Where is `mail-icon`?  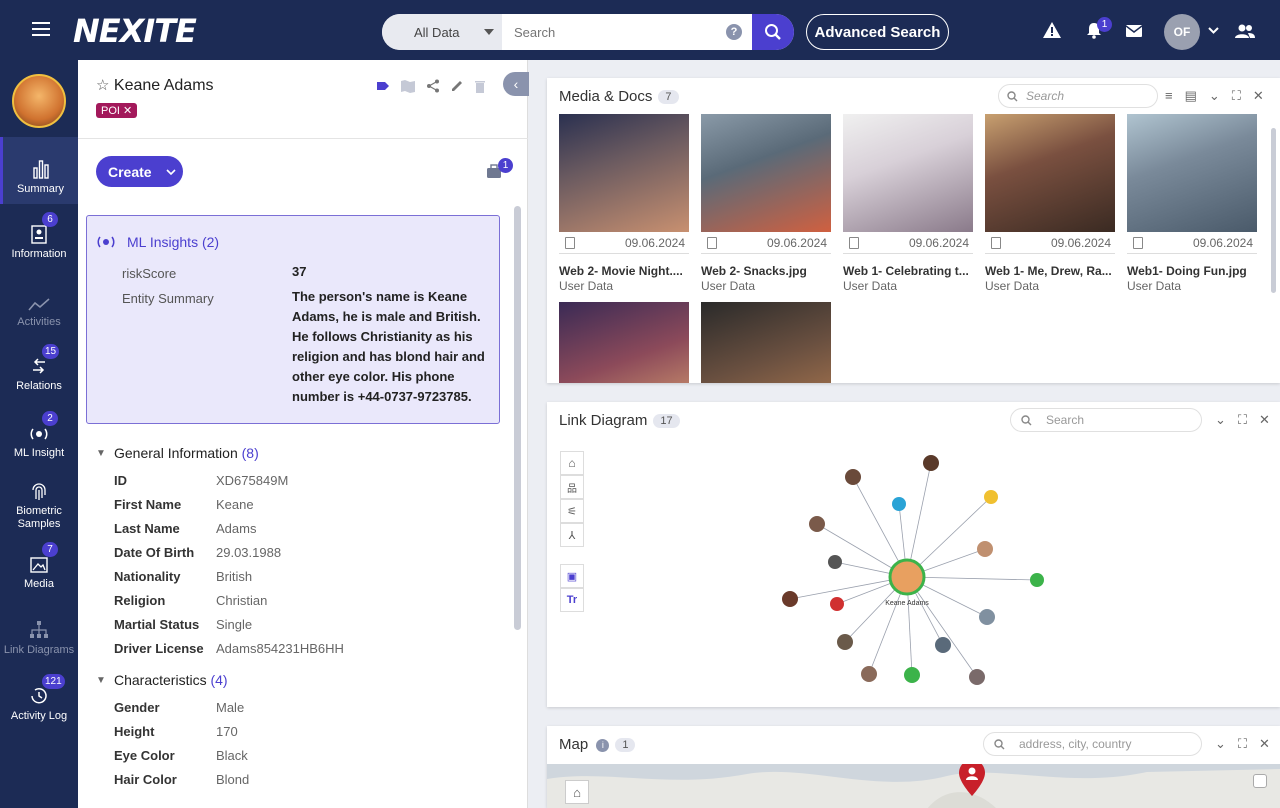
mail-icon is located at coordinates (1134, 31).